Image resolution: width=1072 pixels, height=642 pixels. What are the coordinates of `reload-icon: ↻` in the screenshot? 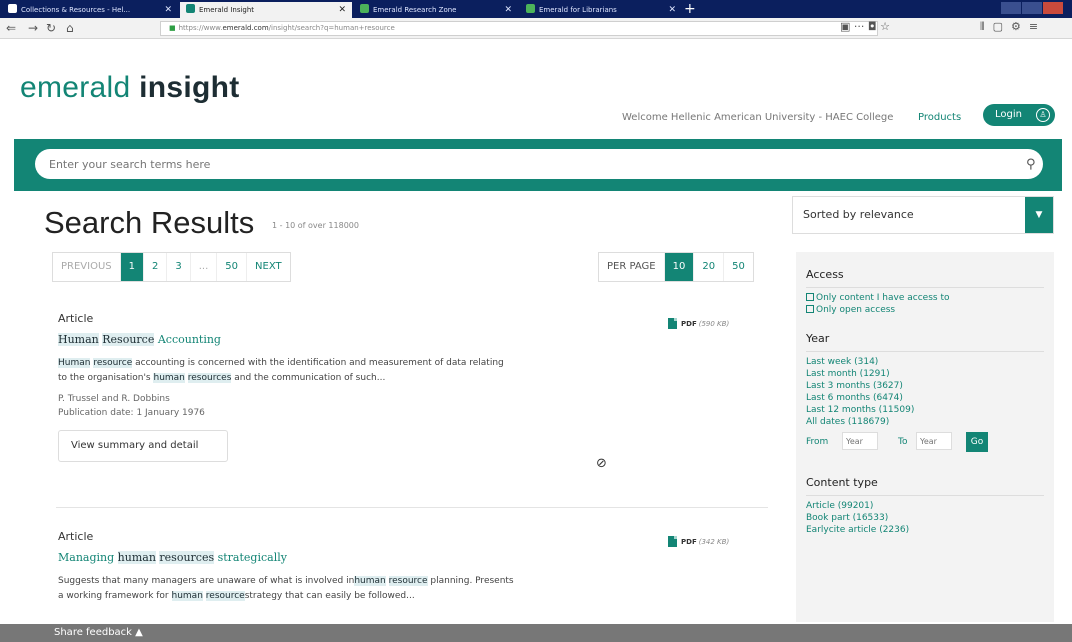 It's located at (51, 28).